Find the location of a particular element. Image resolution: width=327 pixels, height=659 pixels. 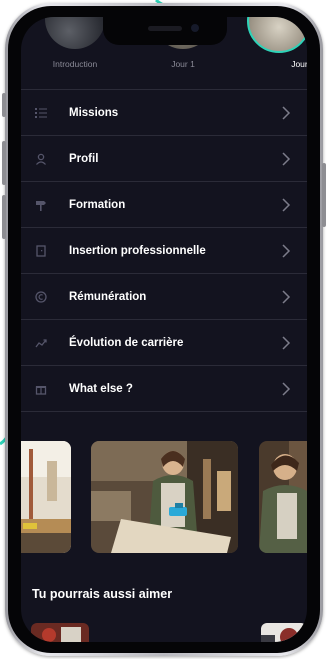

user-icon is located at coordinates (41, 159).